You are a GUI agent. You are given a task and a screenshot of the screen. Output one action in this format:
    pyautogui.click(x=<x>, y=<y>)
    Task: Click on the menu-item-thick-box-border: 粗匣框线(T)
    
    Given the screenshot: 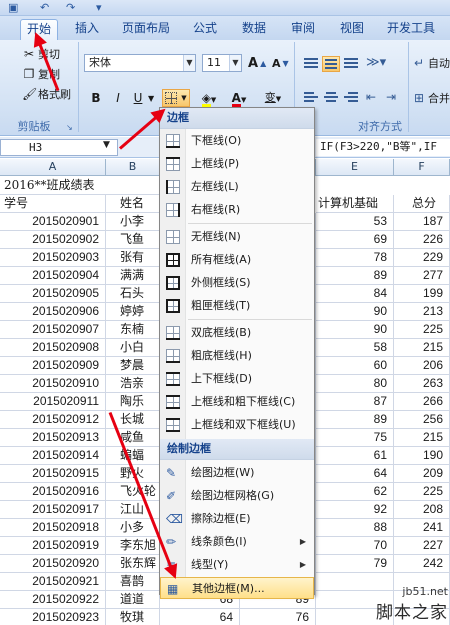 What is the action you would take?
    pyautogui.click(x=237, y=306)
    